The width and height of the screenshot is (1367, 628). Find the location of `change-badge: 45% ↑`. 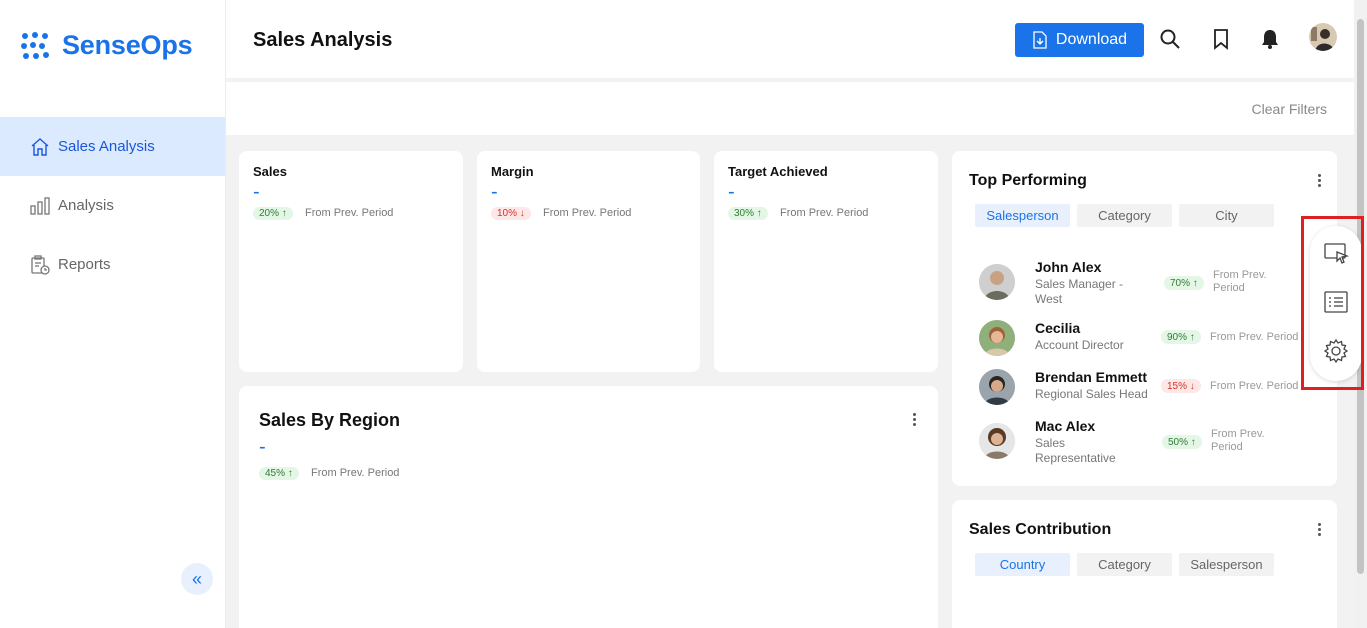

change-badge: 45% ↑ is located at coordinates (279, 473).